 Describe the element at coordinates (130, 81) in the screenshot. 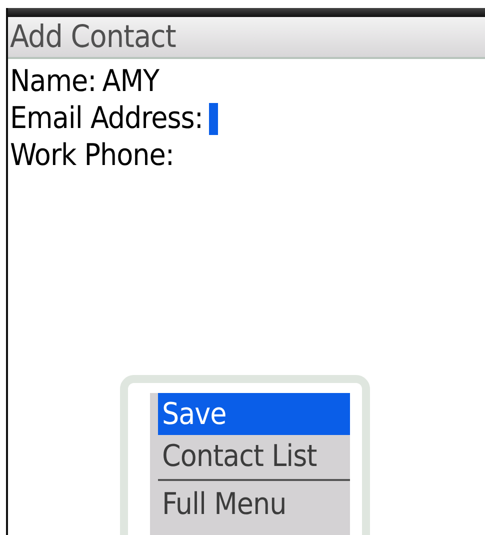

I see `field-value: AMY` at that location.